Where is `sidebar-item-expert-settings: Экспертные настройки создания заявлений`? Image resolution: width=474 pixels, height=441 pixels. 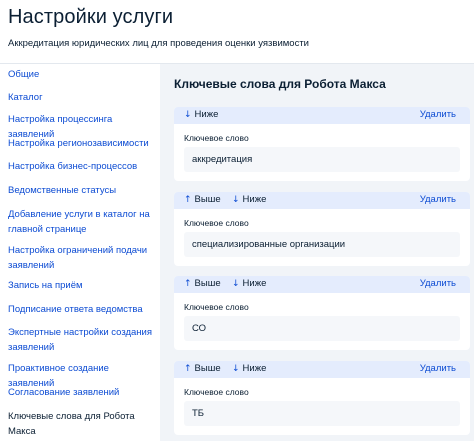
sidebar-item-expert-settings: Экспертные настройки создания заявлений is located at coordinates (80, 340).